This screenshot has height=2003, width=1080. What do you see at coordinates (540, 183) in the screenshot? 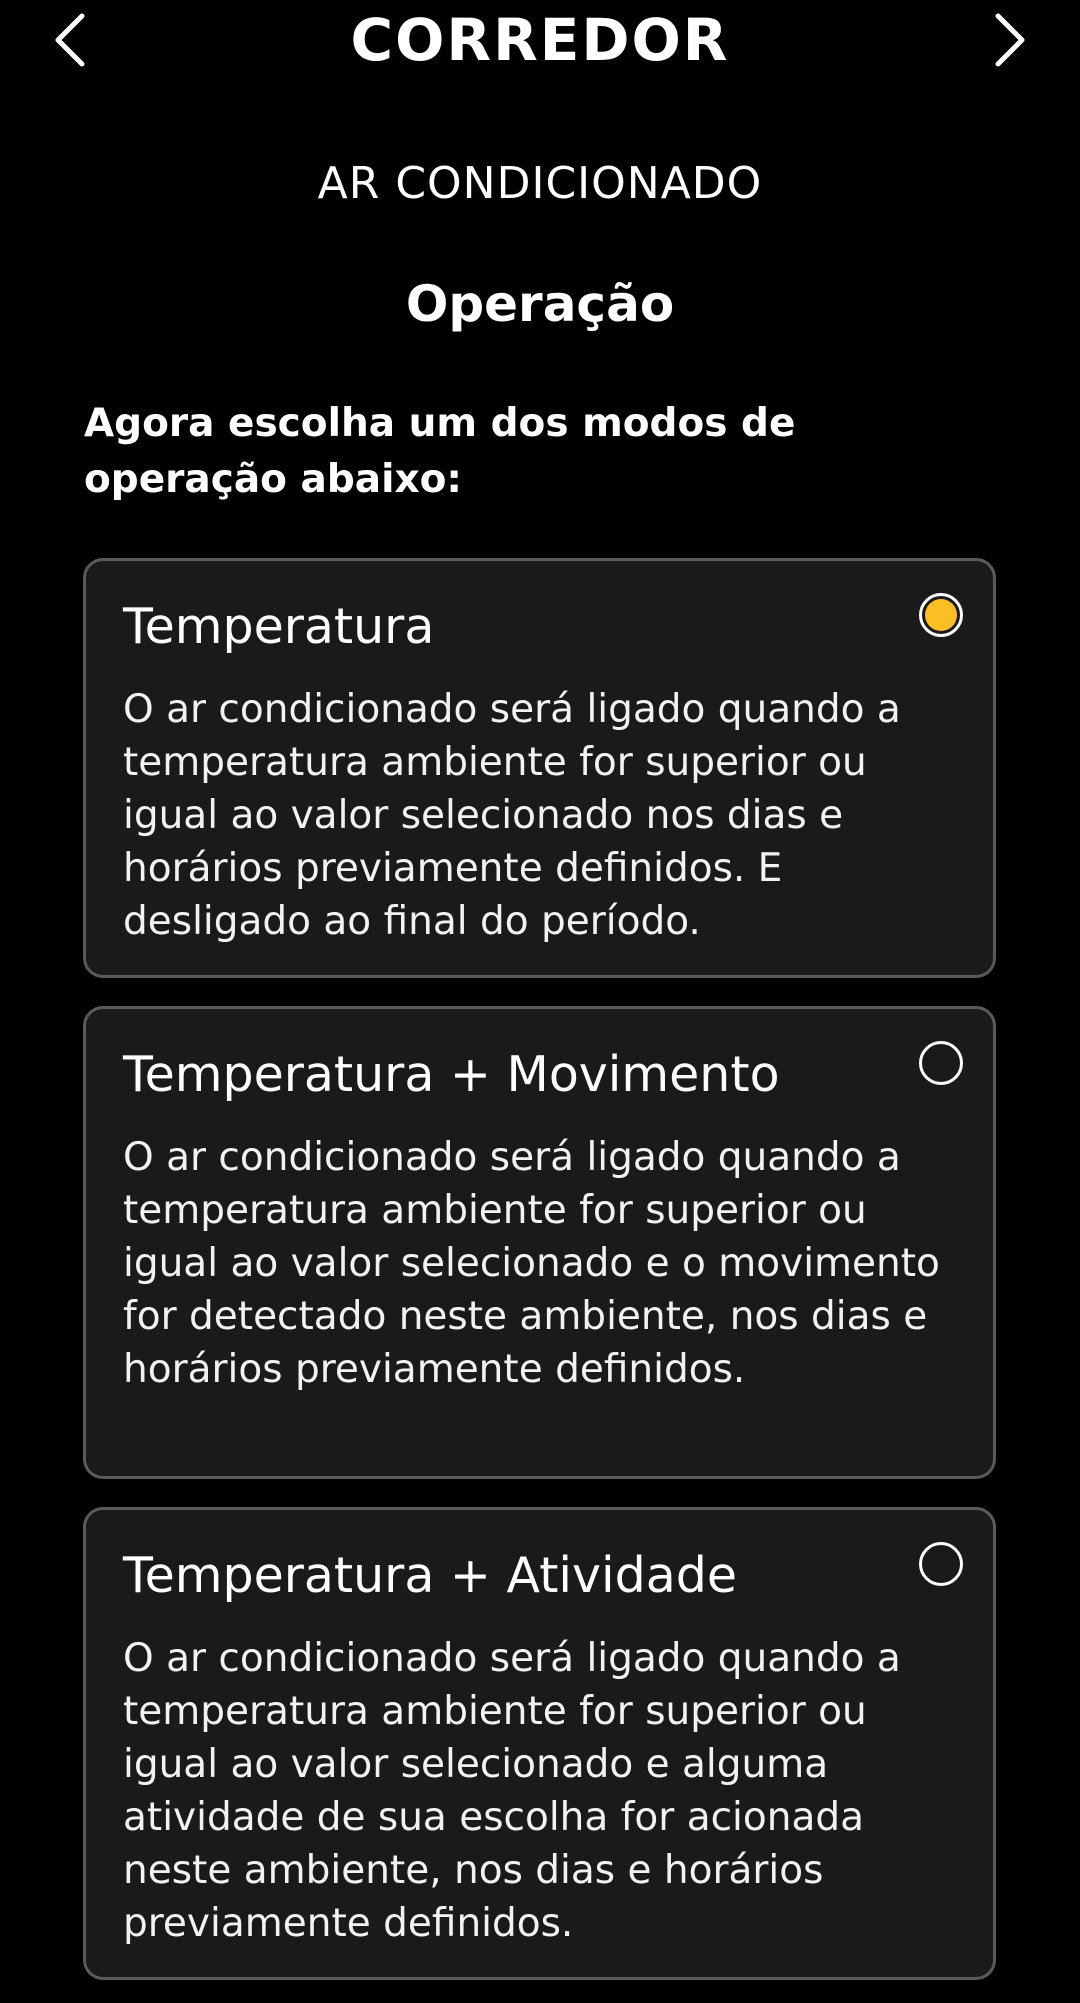
I see `device-title: AR CONDICIONADO` at bounding box center [540, 183].